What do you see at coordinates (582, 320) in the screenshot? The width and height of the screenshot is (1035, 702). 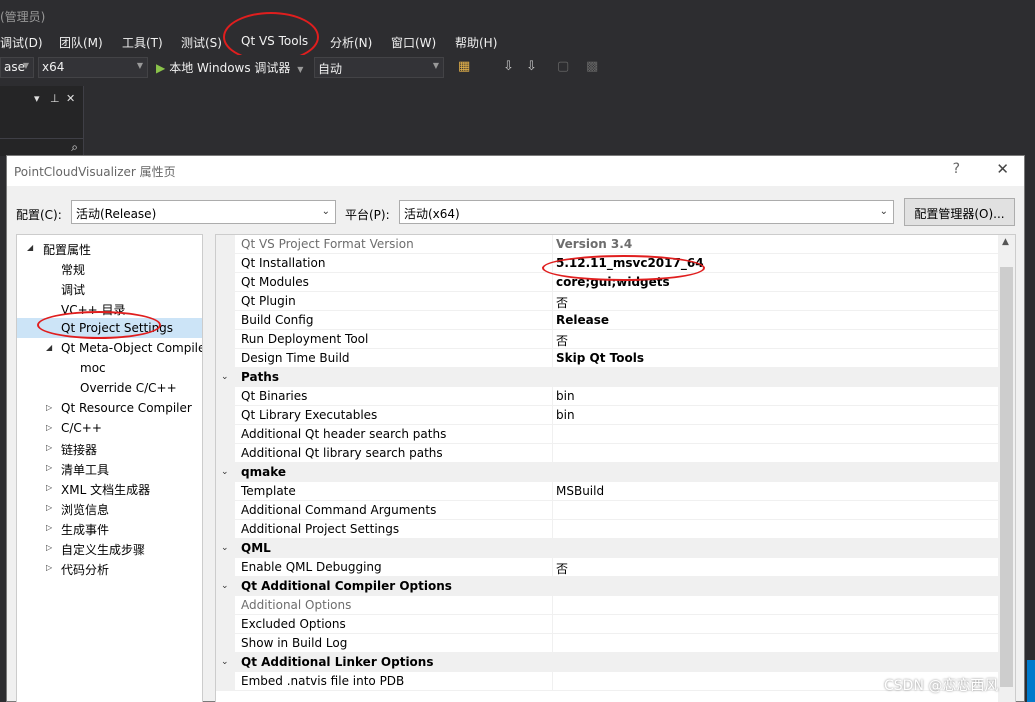 I see `property-value: Release` at bounding box center [582, 320].